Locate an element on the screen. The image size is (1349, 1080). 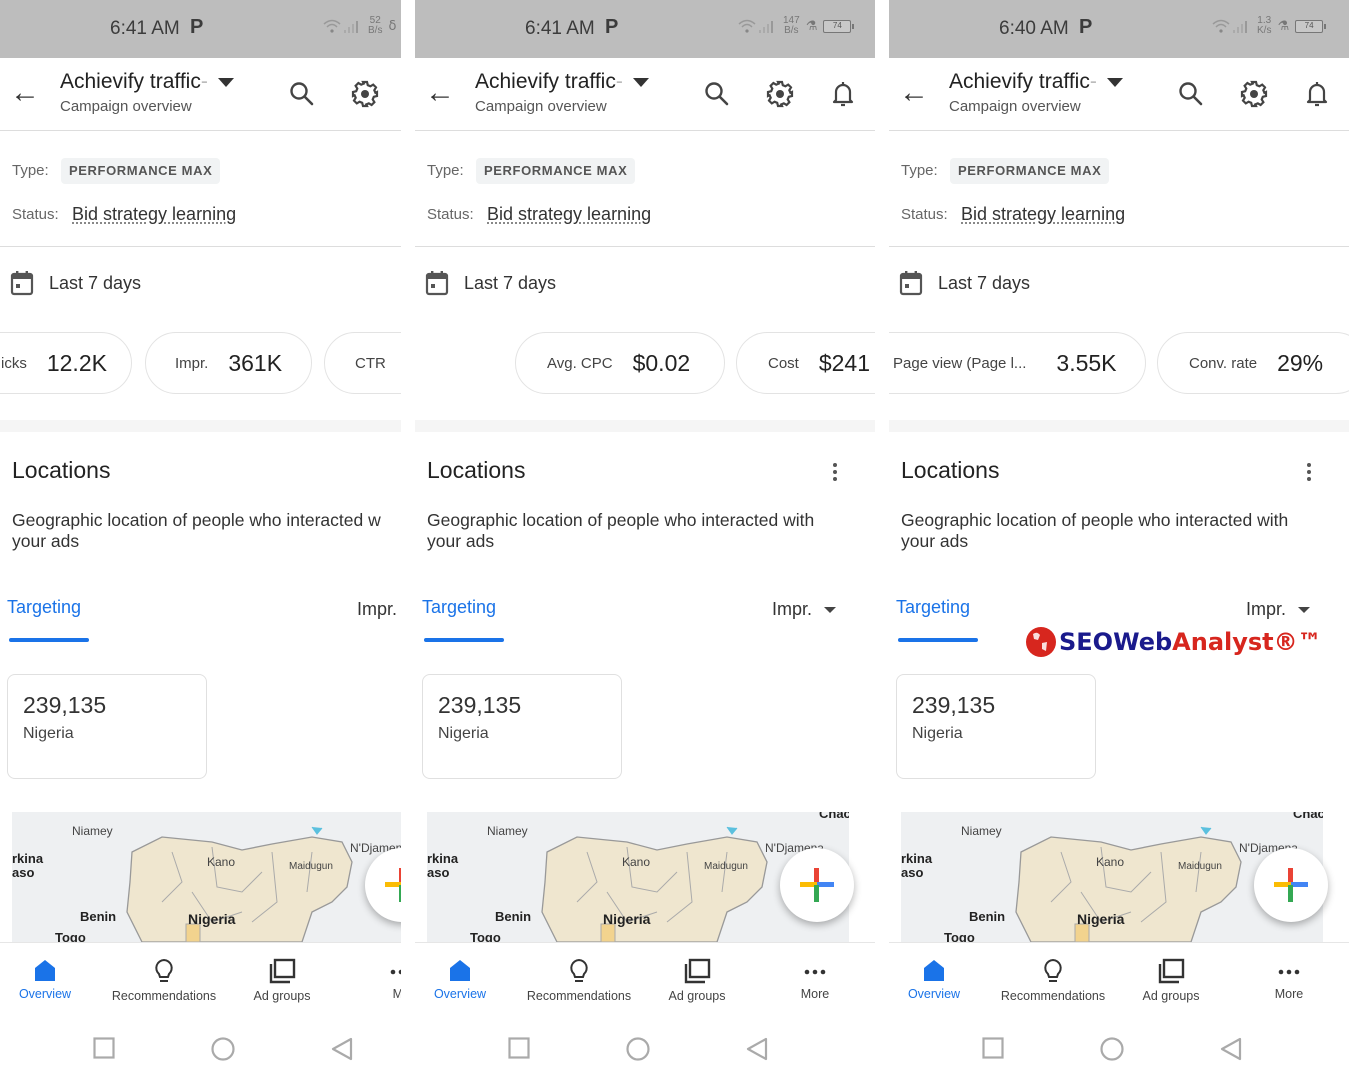
metric-chip-clicks: icks 12.2K is located at coordinates (66, 363).